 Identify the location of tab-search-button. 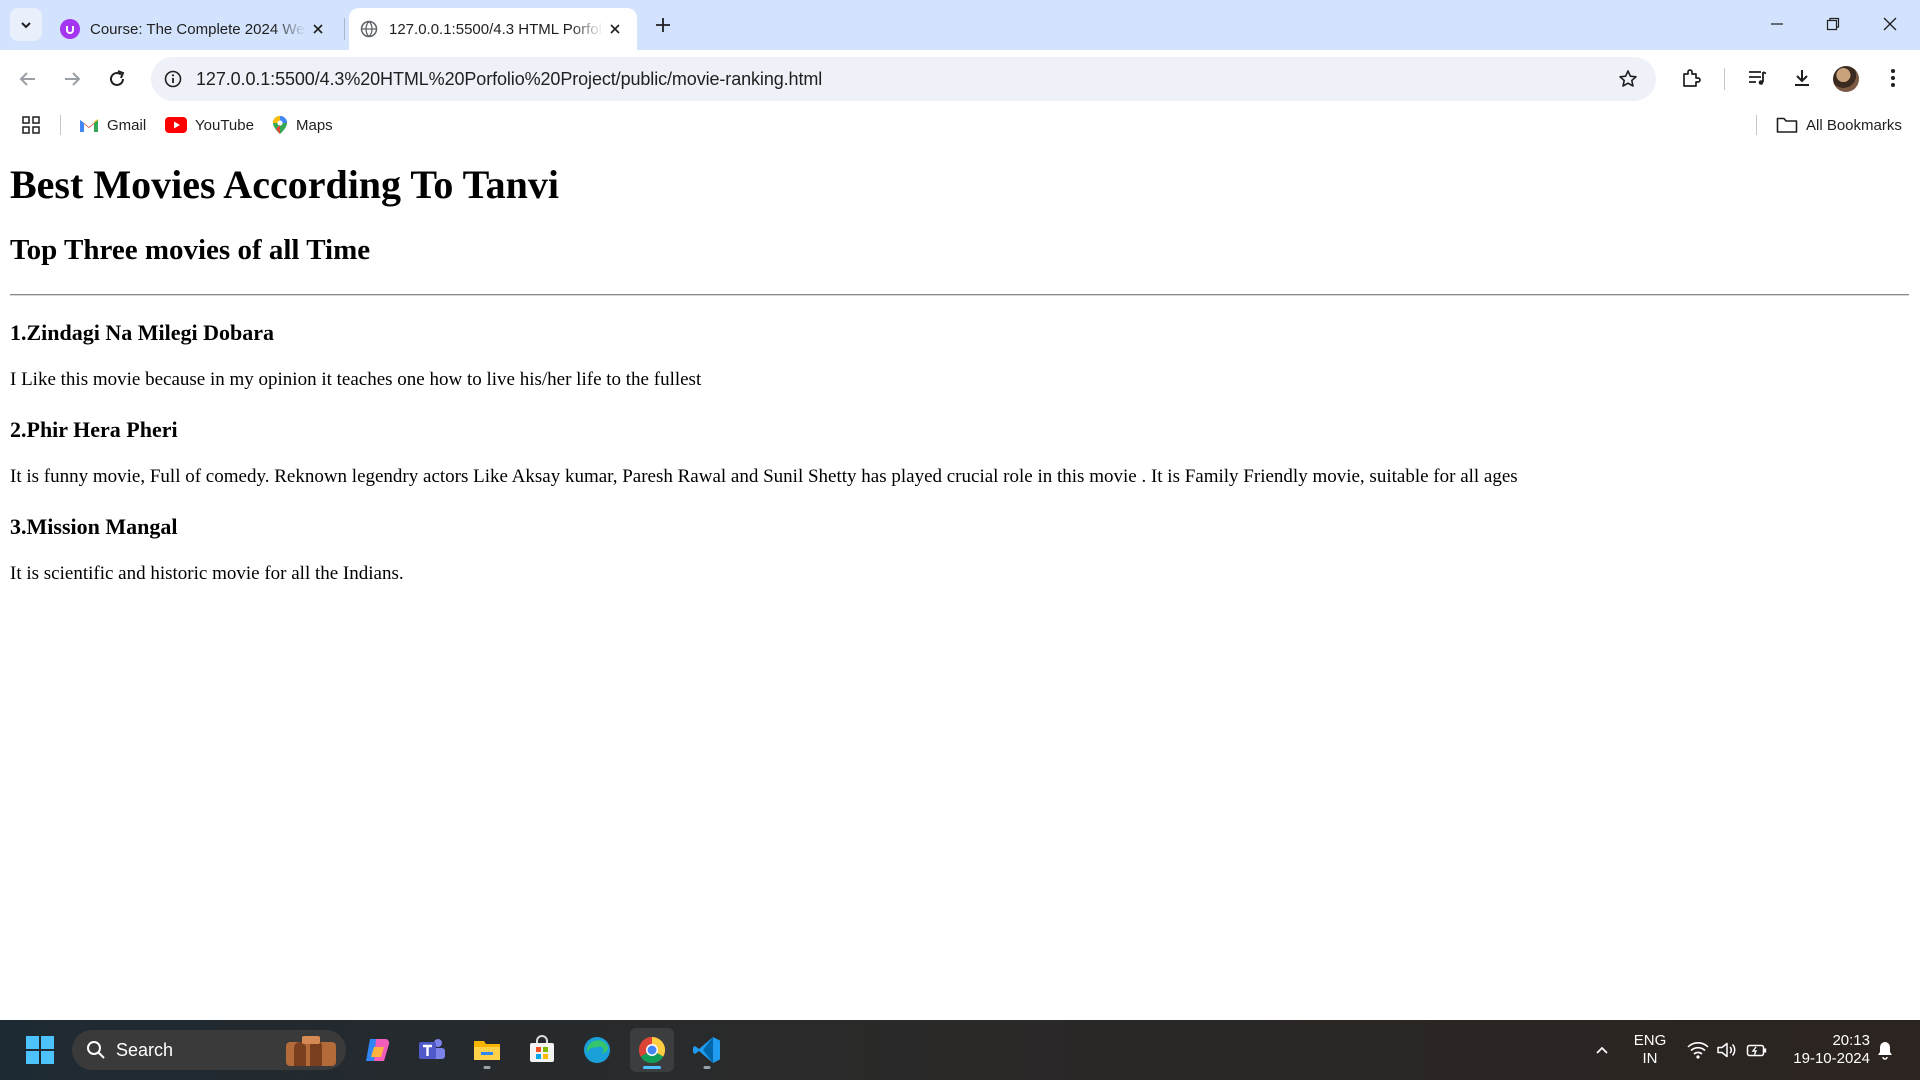
(26, 24).